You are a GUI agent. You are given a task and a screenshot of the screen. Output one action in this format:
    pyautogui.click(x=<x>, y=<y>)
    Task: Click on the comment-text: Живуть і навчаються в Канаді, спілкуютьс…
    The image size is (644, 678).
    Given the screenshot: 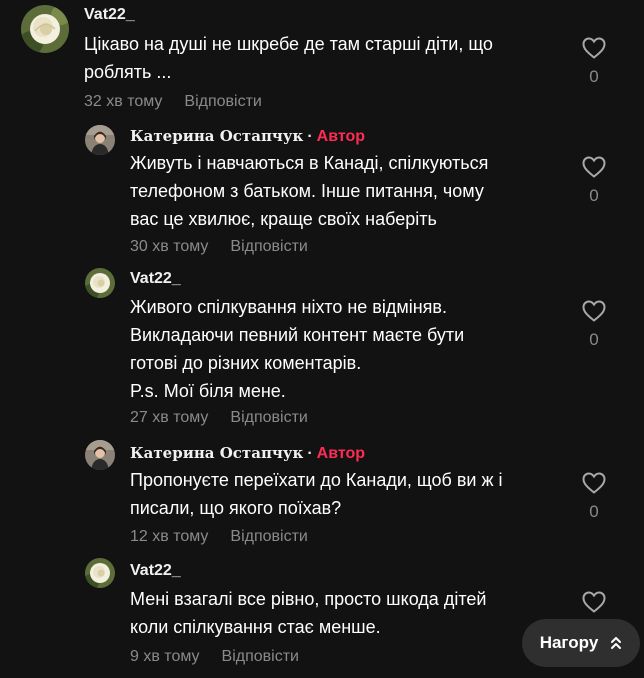 What is the action you would take?
    pyautogui.click(x=309, y=191)
    